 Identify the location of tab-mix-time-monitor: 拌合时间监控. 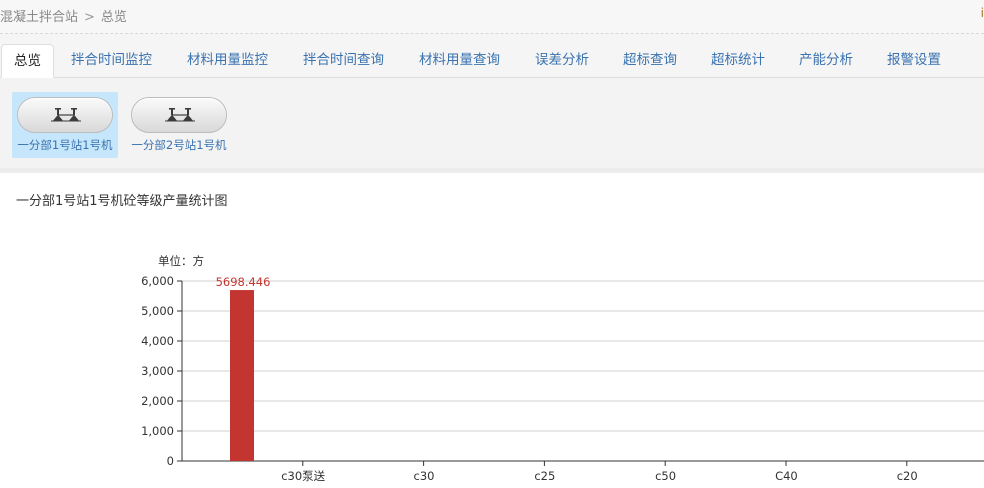
(111, 61).